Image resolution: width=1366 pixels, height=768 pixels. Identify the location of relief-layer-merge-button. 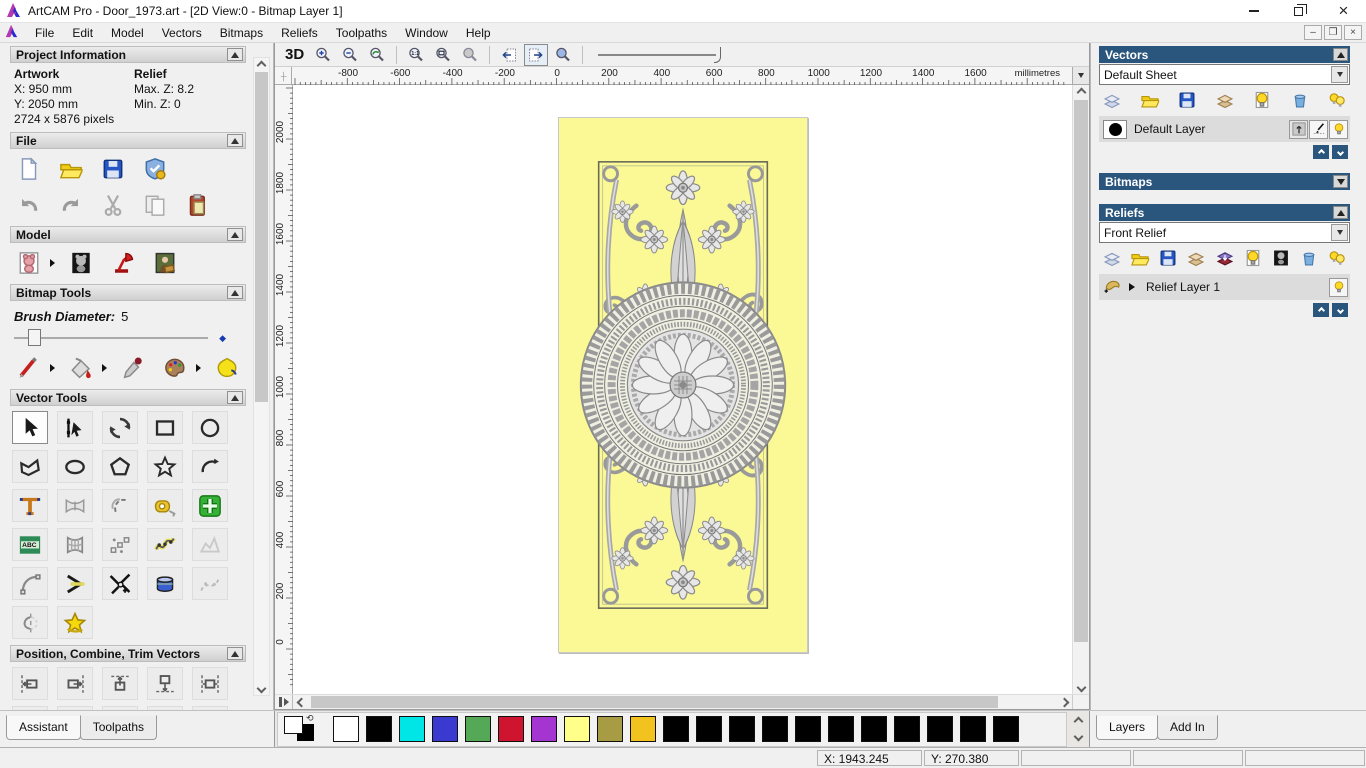
(1196, 258).